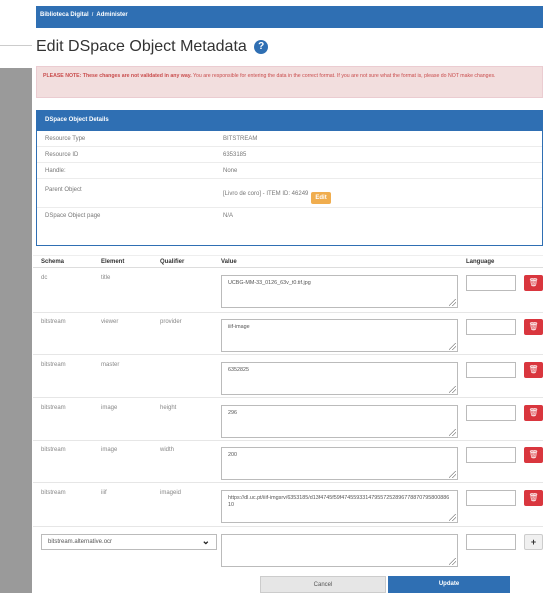 This screenshot has height=593, width=543. I want to click on detail-label: Resource ID, so click(62, 155).